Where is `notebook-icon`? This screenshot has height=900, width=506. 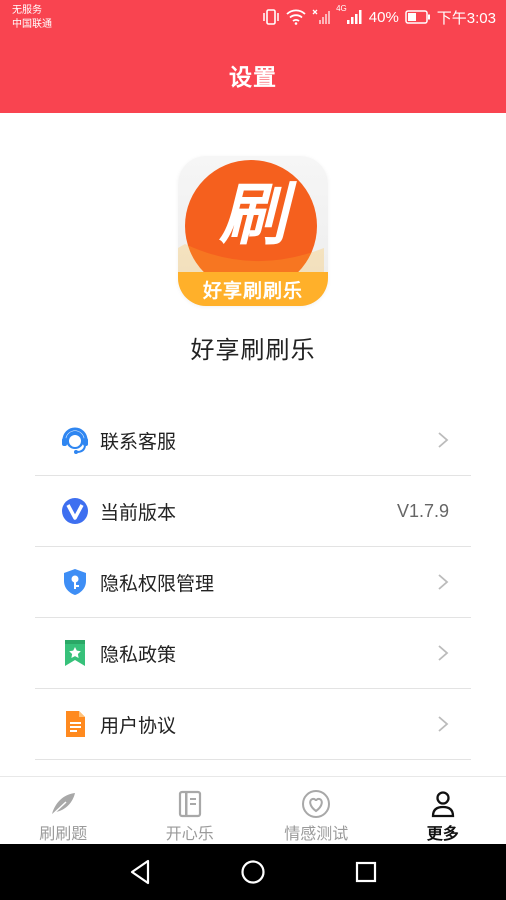
notebook-icon is located at coordinates (190, 804).